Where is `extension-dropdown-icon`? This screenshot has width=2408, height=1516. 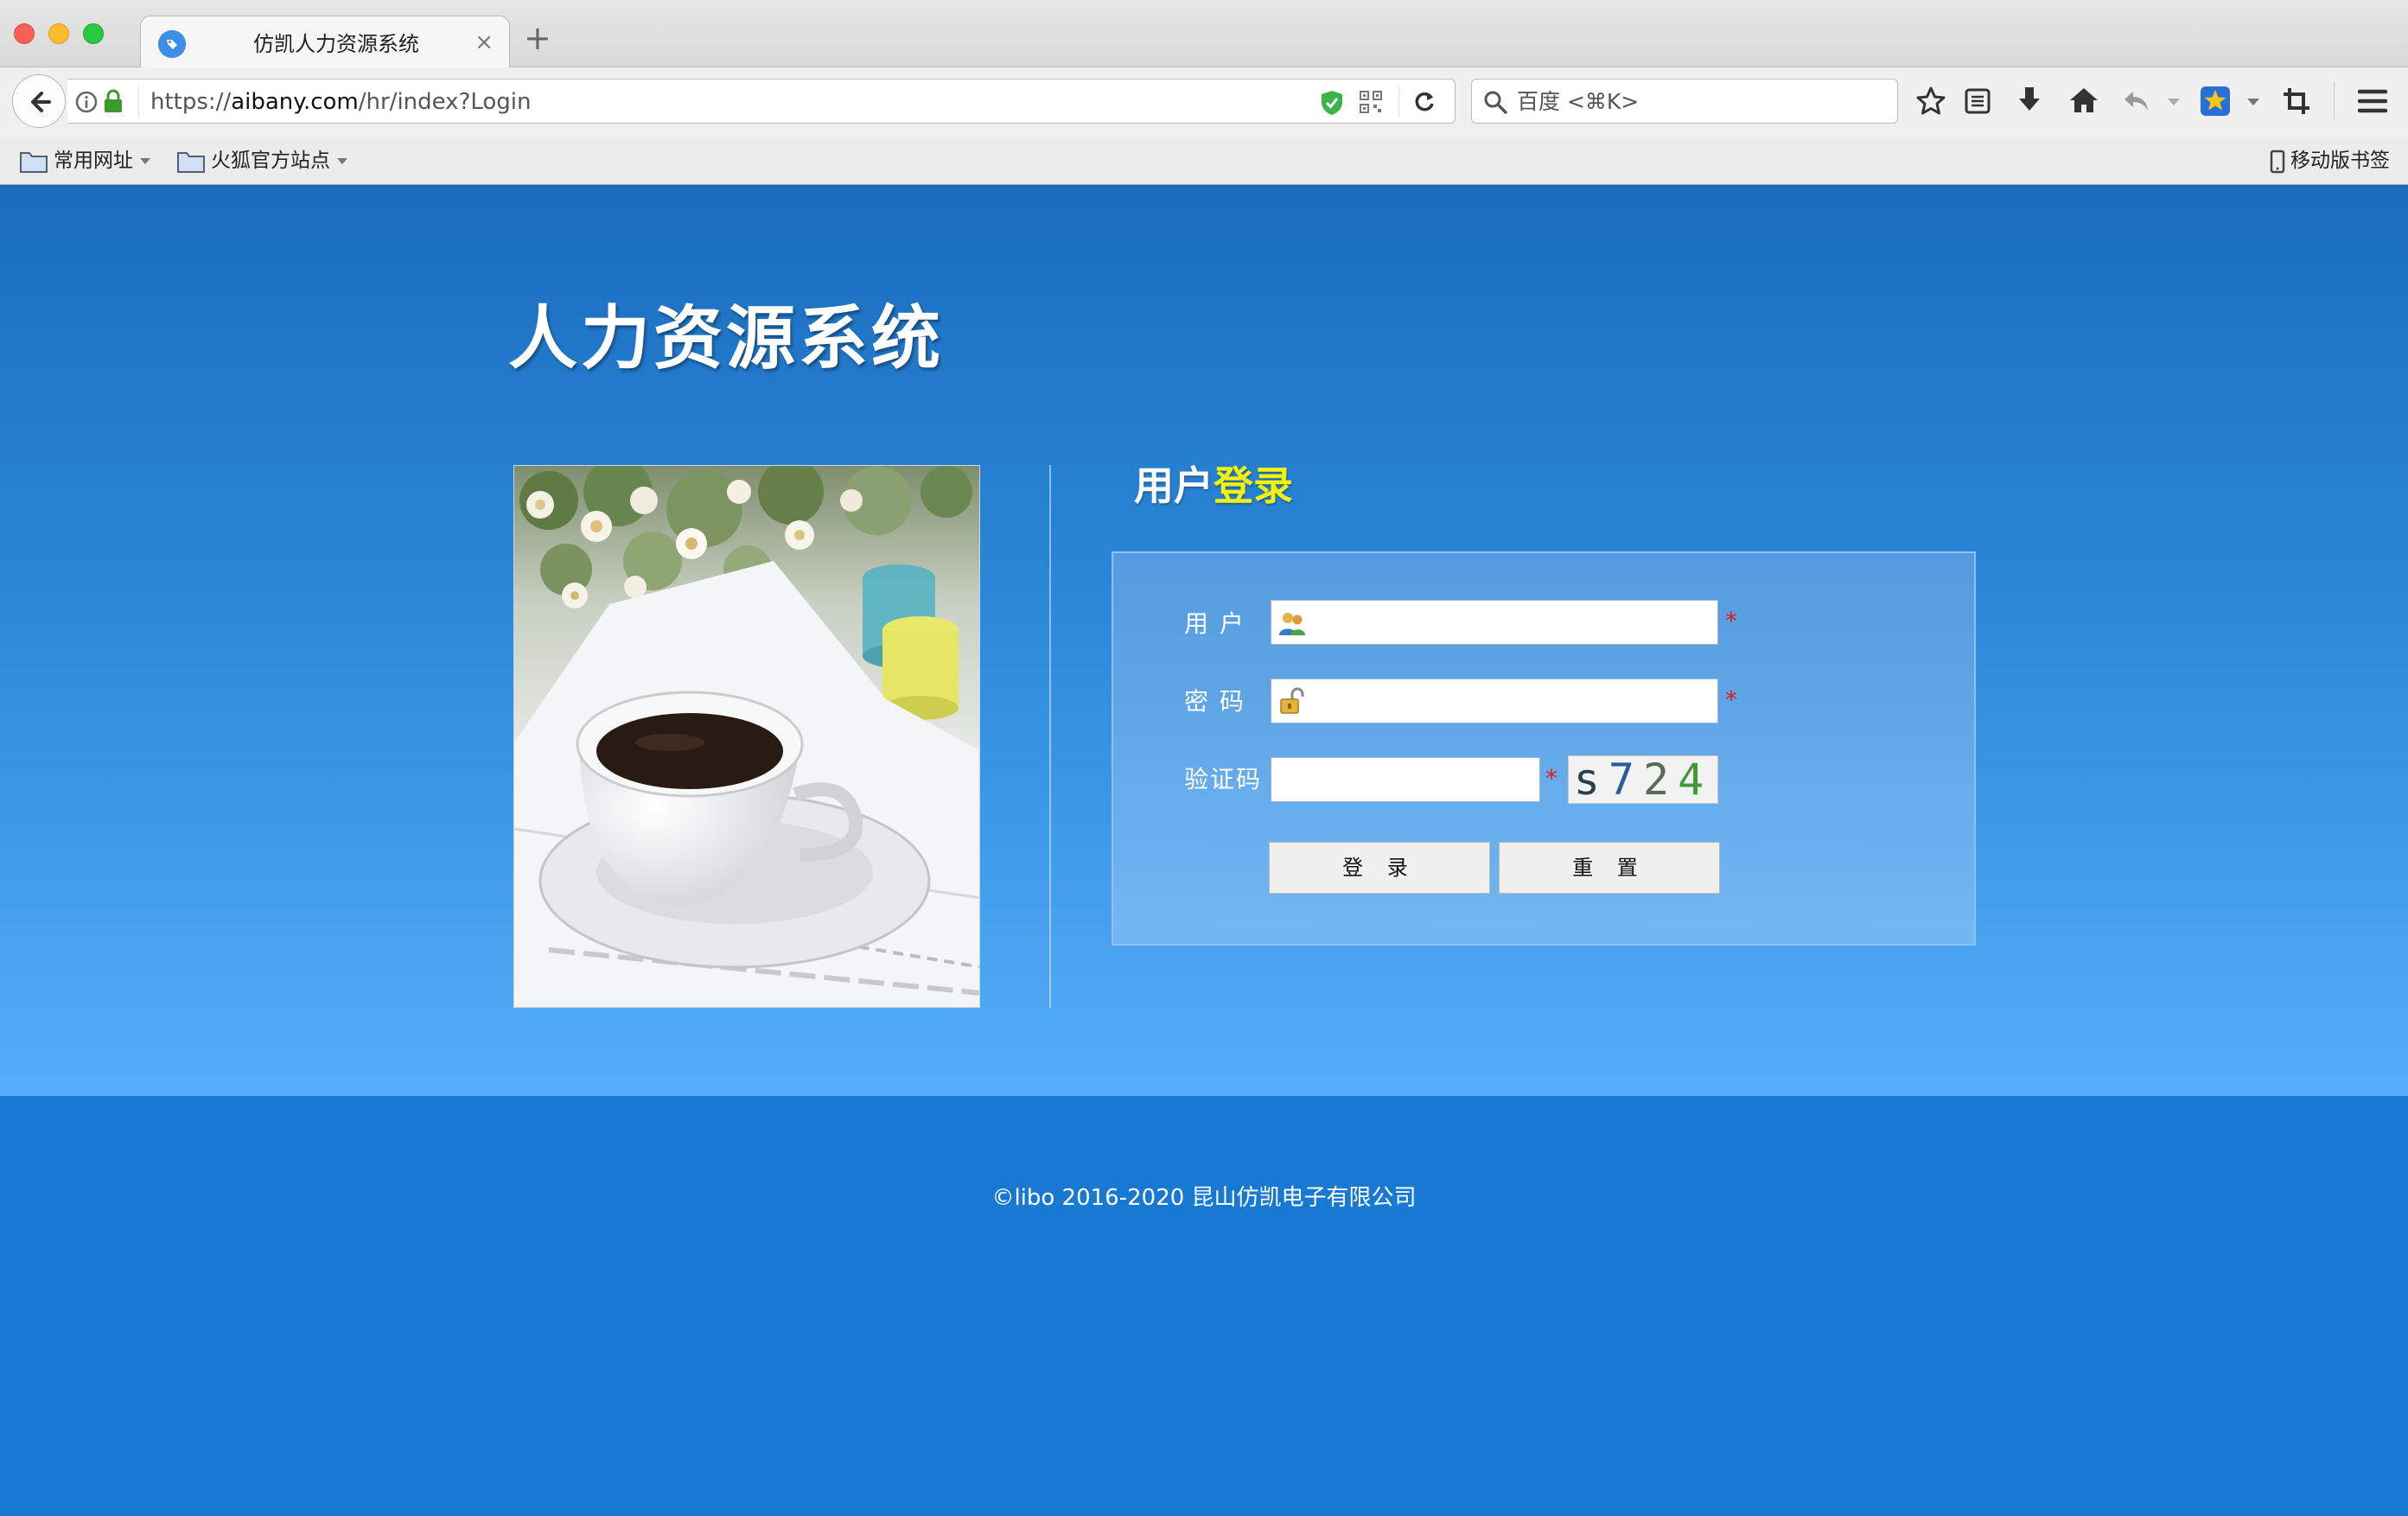
extension-dropdown-icon is located at coordinates (2253, 102).